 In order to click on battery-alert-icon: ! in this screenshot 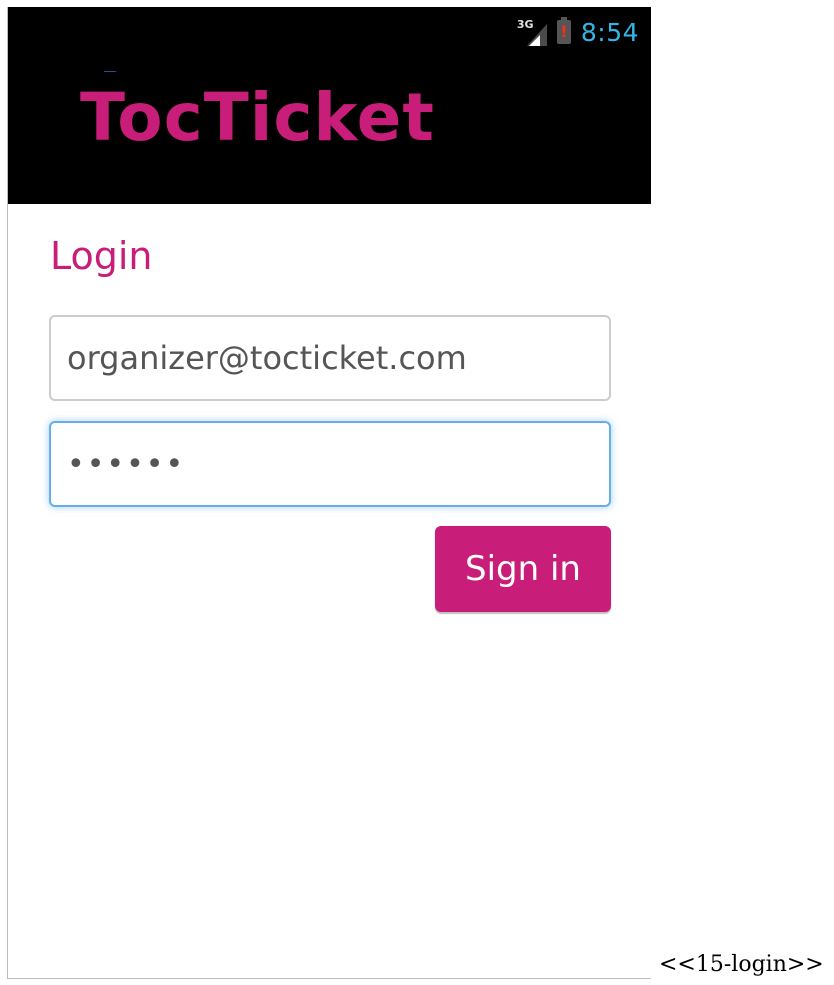, I will do `click(563, 30)`.